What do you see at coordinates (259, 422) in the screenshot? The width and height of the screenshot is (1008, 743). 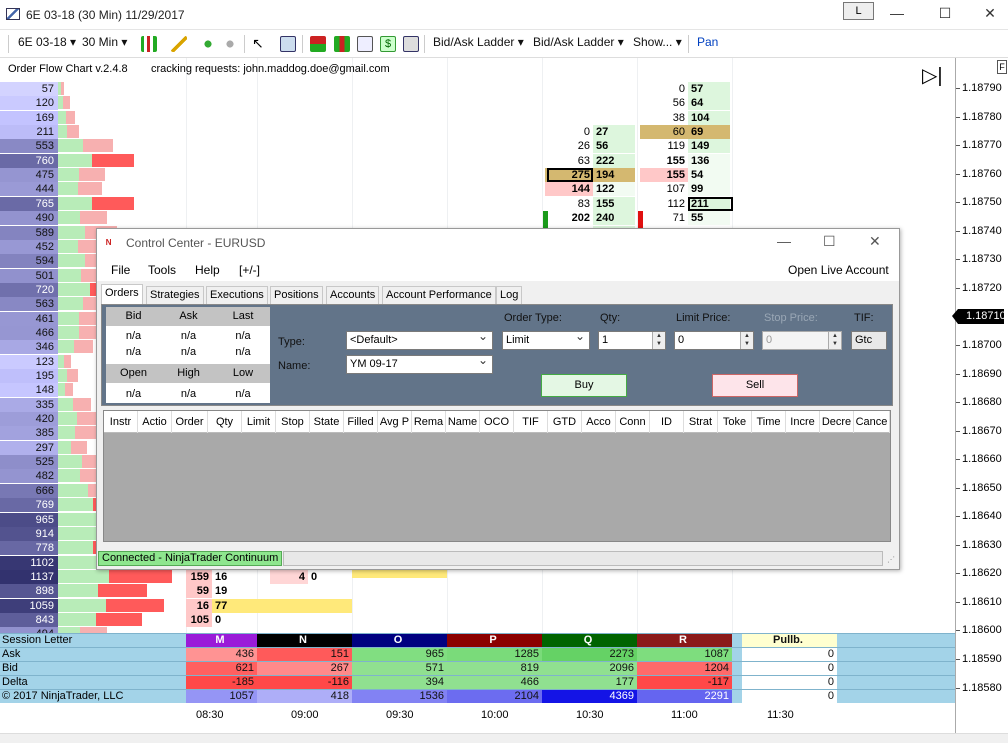 I see `orders-grid-column-header: Limit` at bounding box center [259, 422].